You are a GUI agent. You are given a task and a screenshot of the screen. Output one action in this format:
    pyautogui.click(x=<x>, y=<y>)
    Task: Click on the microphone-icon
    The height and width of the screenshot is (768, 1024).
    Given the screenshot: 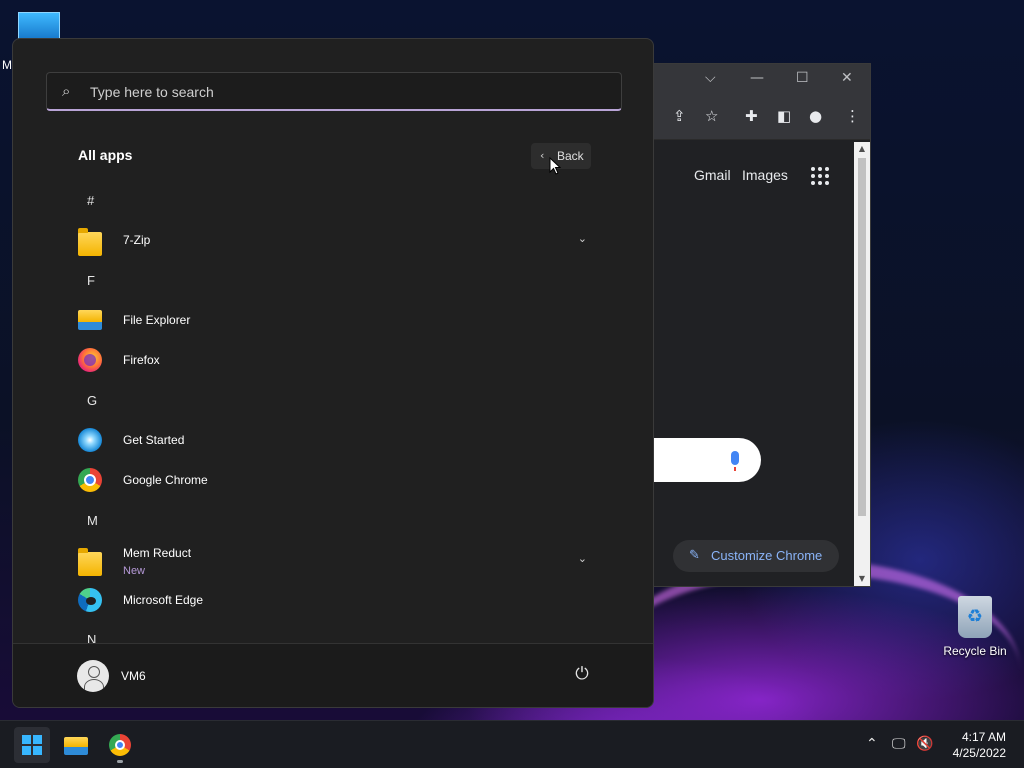 What is the action you would take?
    pyautogui.click(x=735, y=461)
    